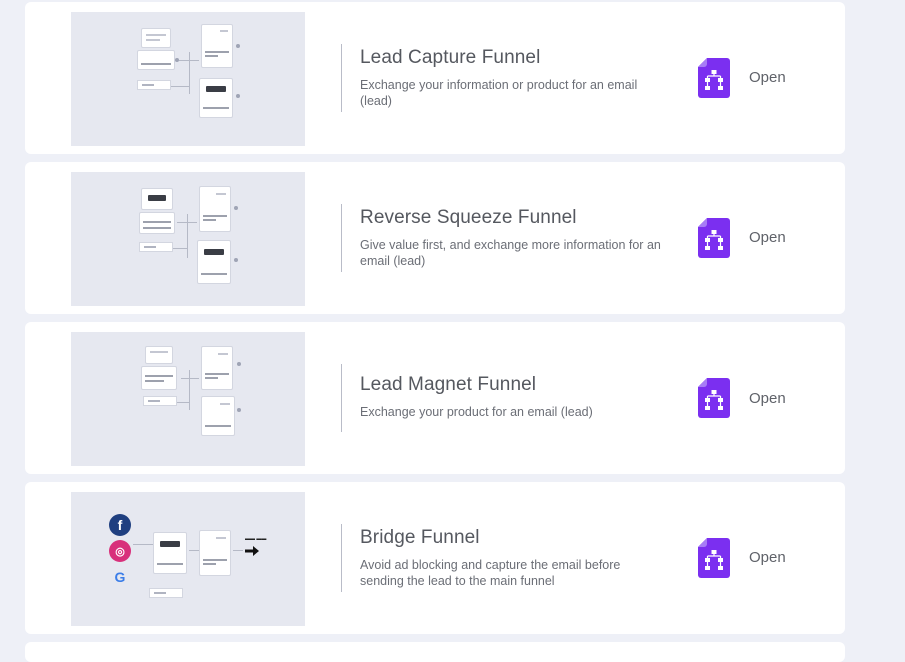  I want to click on funnel-thumbnail: f ◎ G ▬▬ ▬▬, so click(188, 559).